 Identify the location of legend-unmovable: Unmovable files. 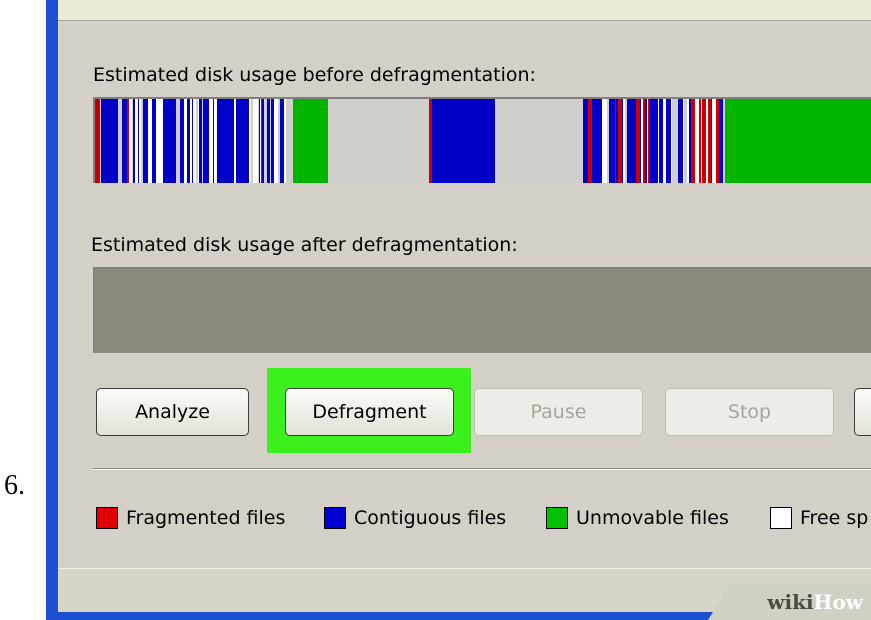
(637, 518).